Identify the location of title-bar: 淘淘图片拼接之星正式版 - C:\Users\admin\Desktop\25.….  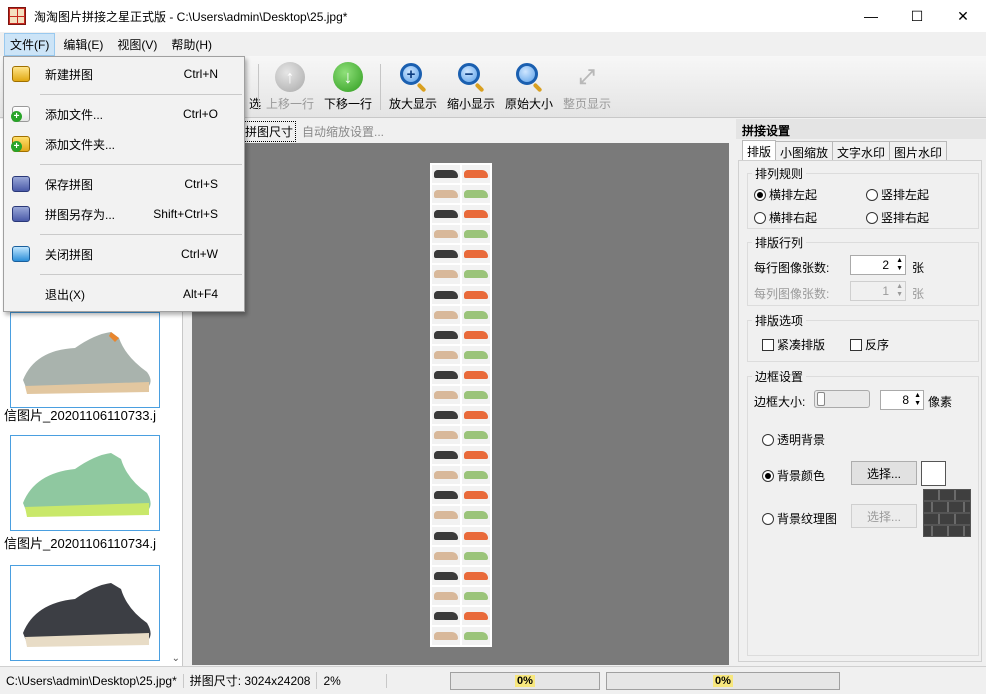
(493, 16).